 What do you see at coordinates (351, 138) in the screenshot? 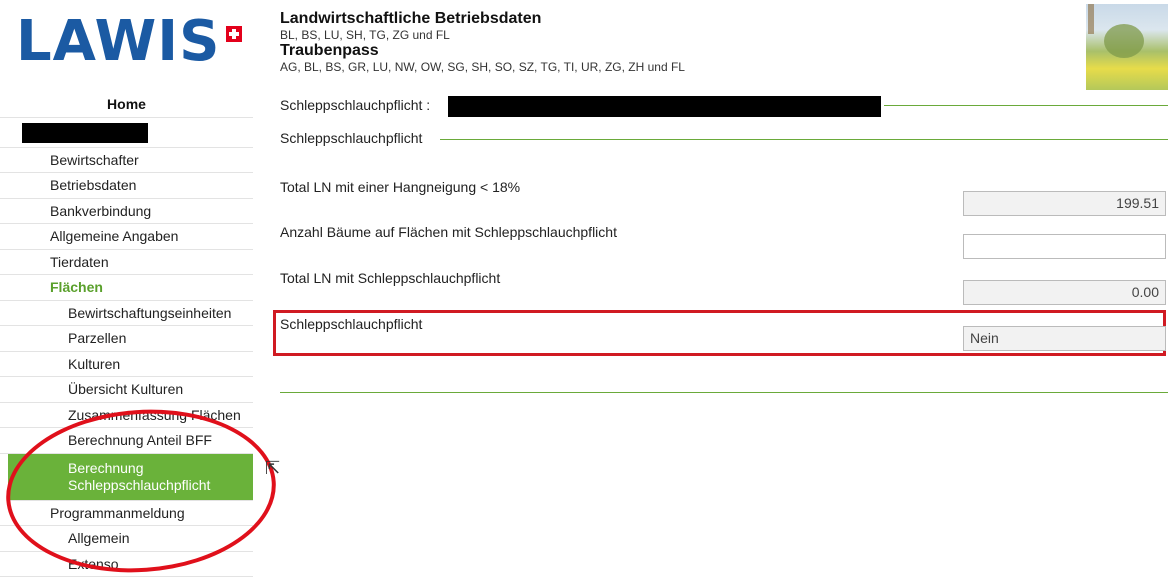
I see `subsection-title: Schleppschlauchpflicht` at bounding box center [351, 138].